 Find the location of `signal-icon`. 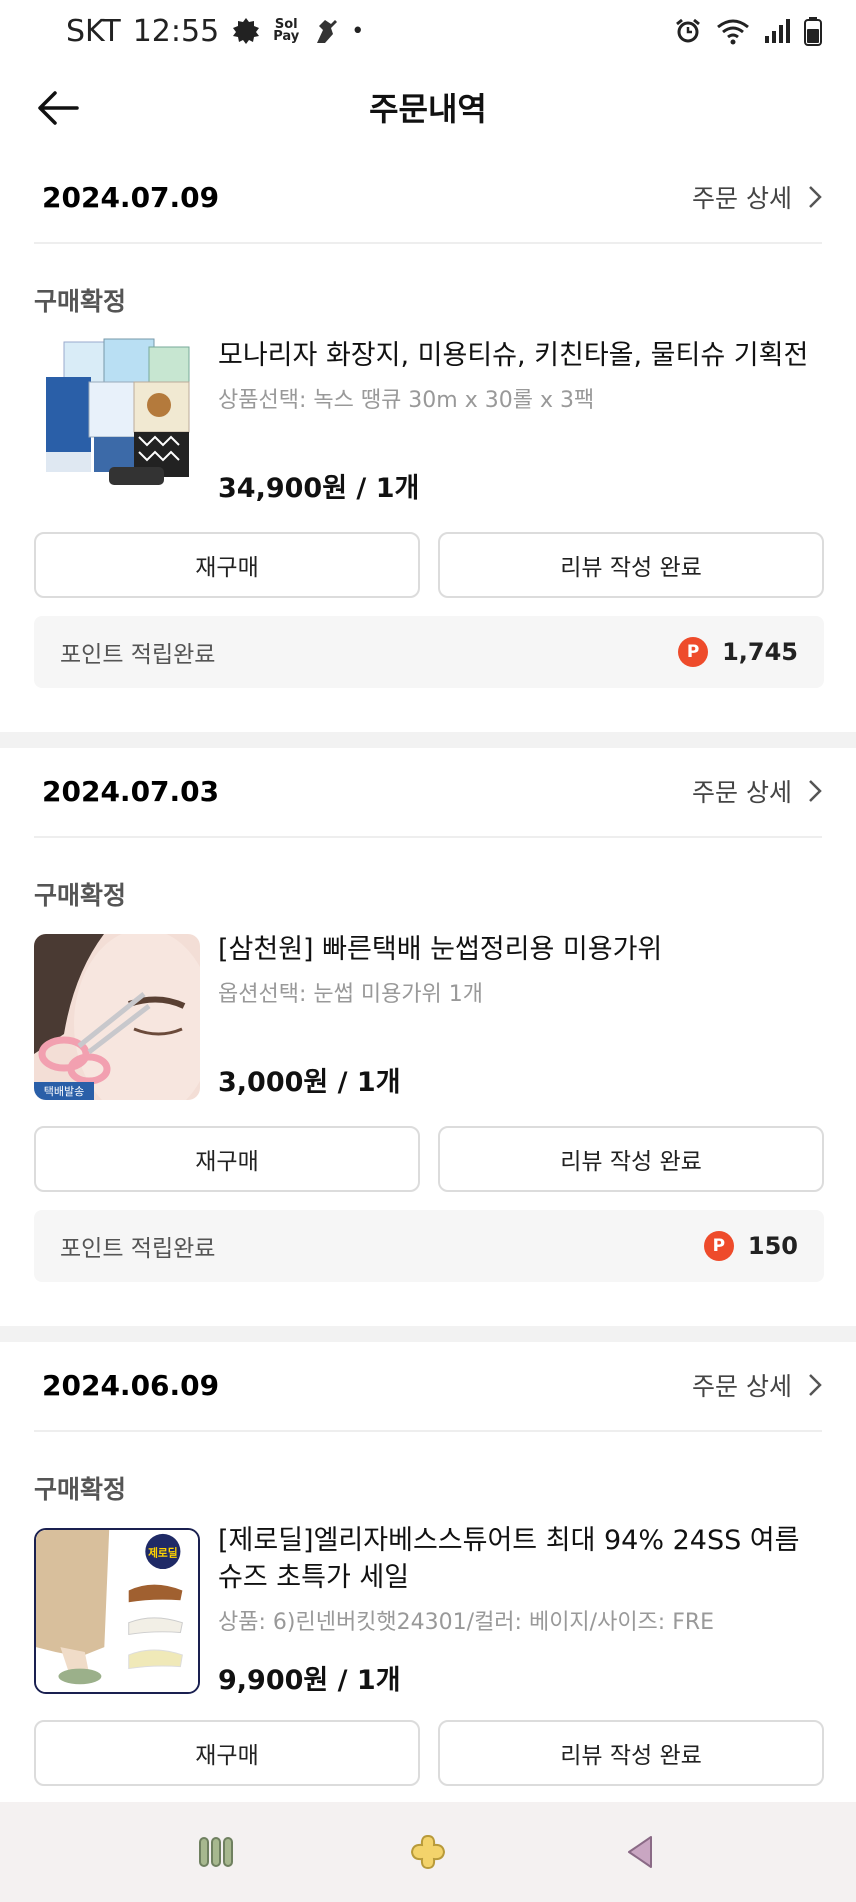

signal-icon is located at coordinates (777, 31).